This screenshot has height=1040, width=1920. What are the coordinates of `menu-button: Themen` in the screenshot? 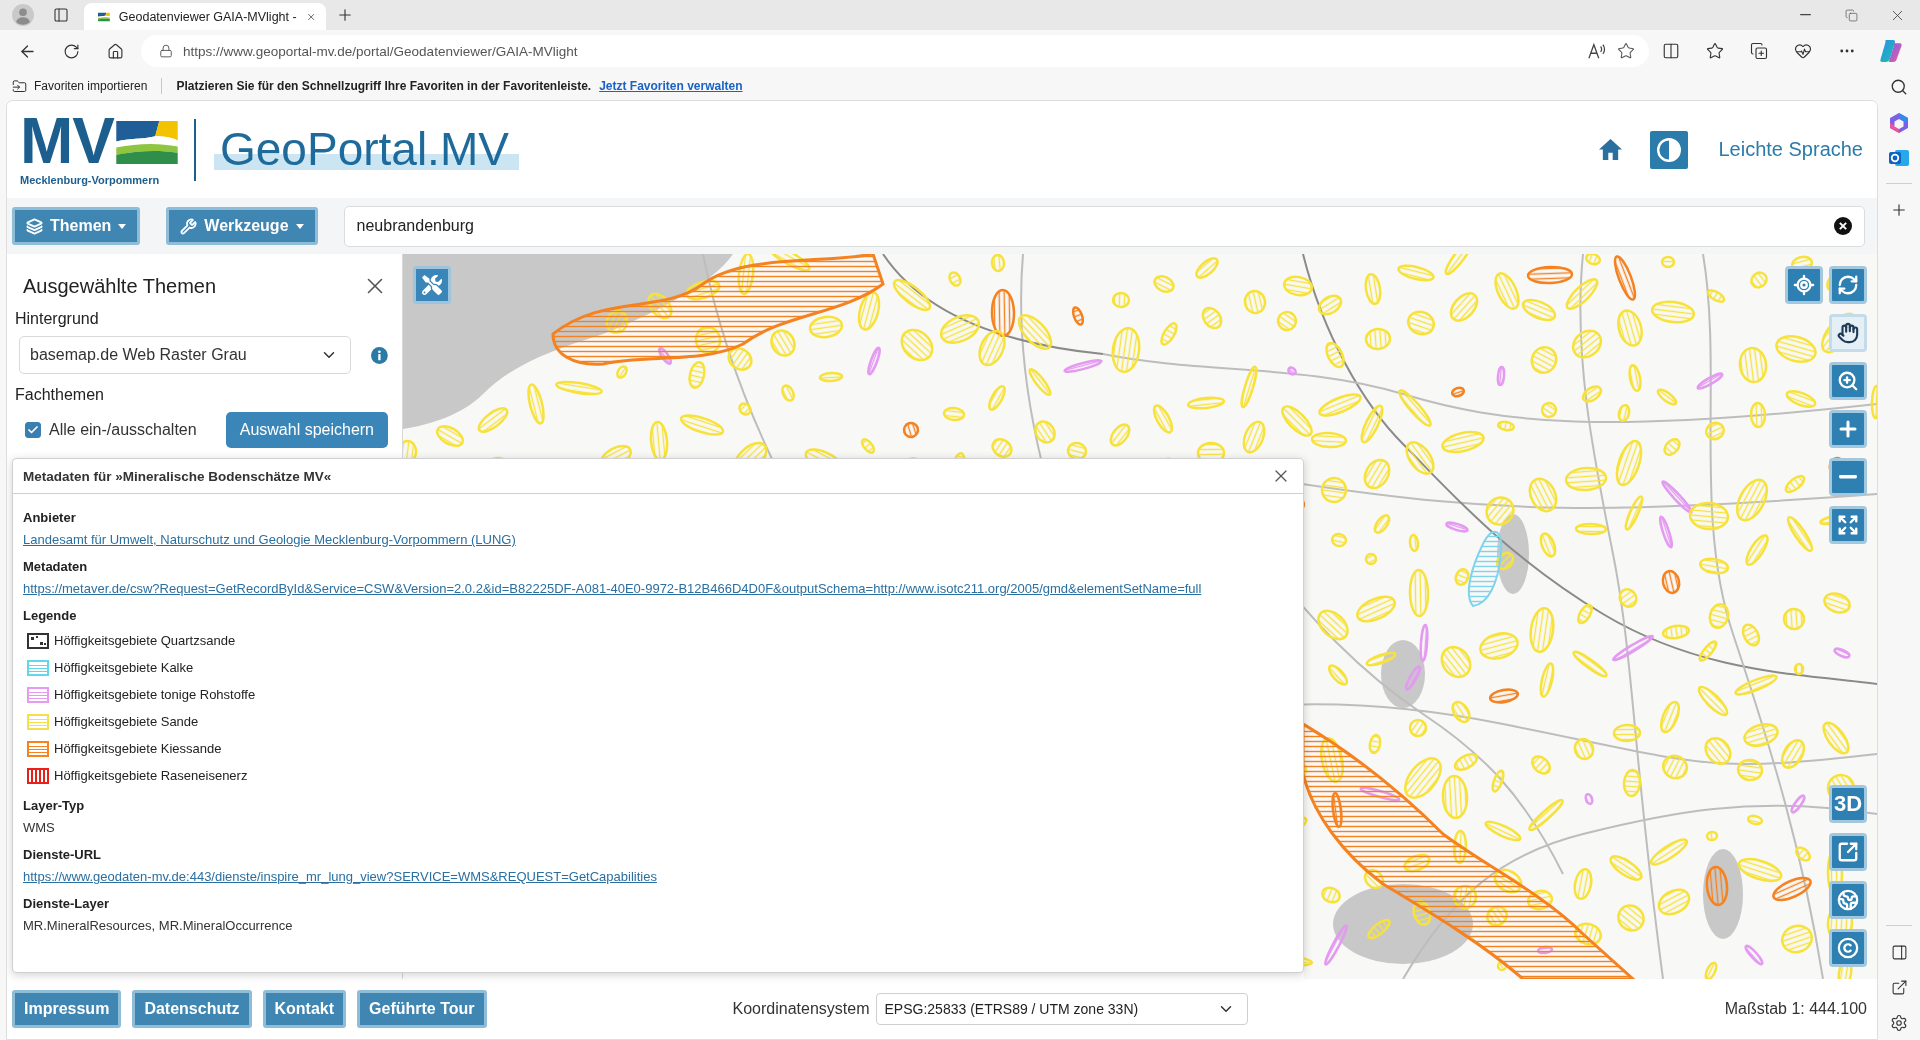 It's located at (76, 226).